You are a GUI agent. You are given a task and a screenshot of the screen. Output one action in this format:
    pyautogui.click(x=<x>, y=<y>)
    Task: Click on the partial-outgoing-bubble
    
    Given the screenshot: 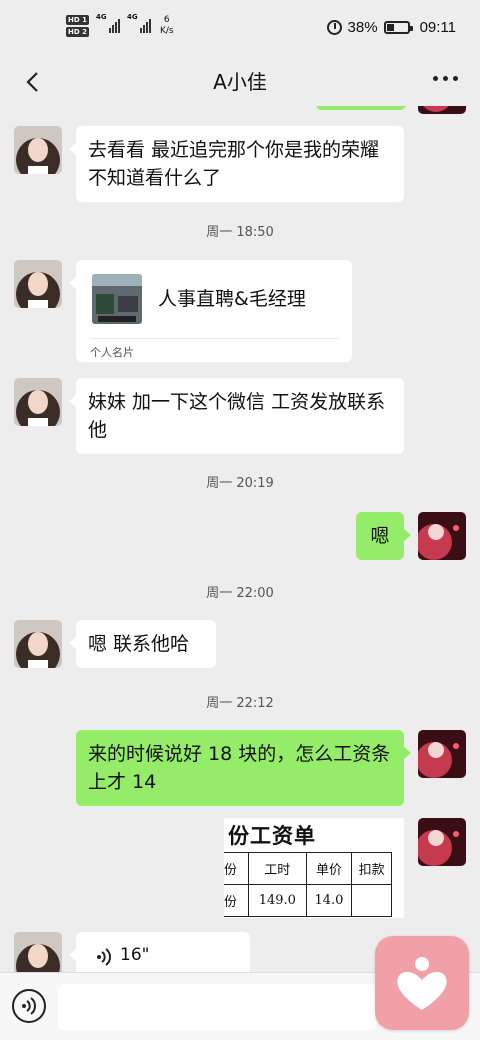 What is the action you would take?
    pyautogui.click(x=361, y=108)
    